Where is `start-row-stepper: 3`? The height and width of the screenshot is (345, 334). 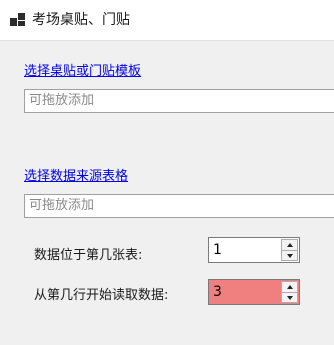
start-row-stepper: 3 is located at coordinates (254, 292).